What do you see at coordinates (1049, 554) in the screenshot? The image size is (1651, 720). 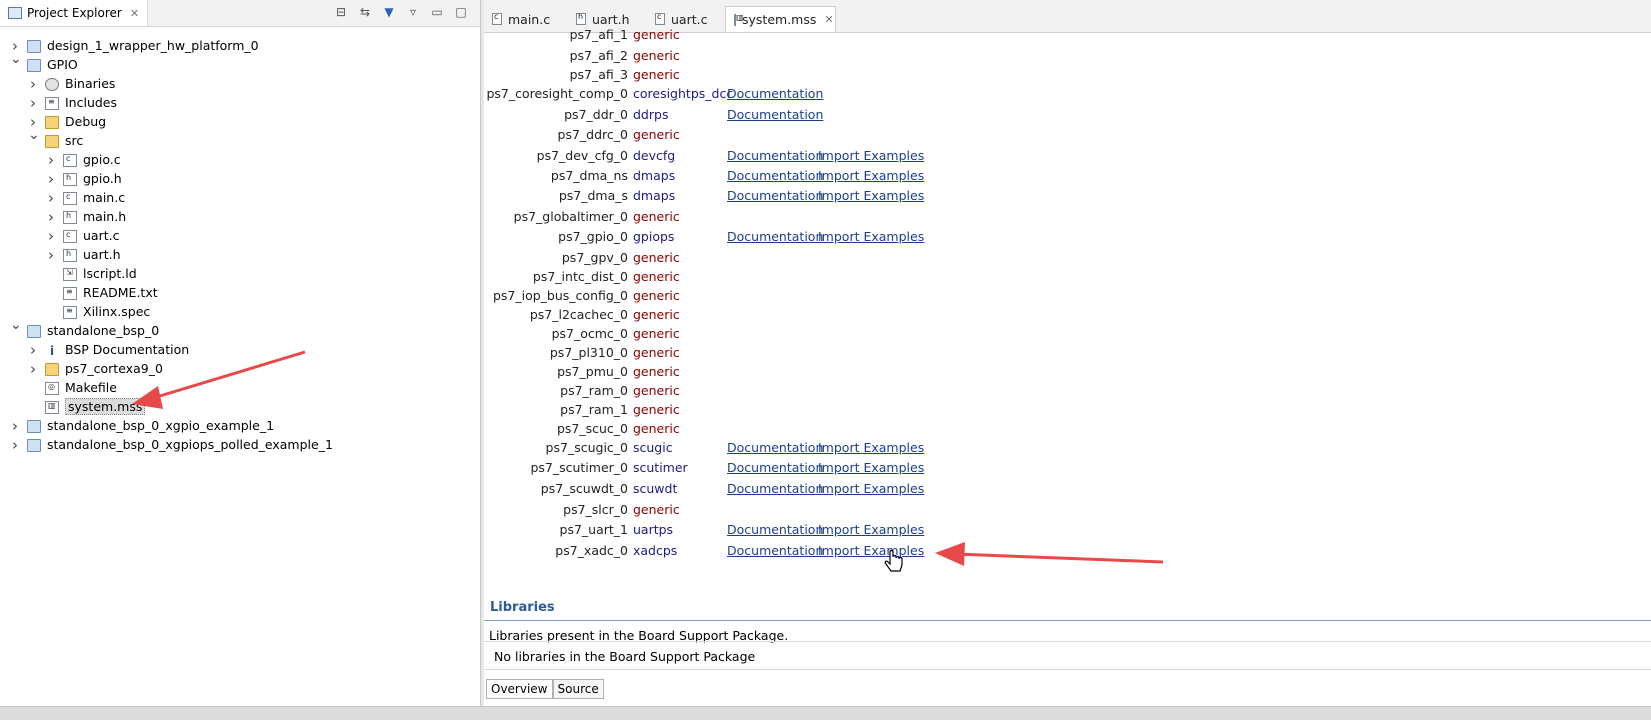 I see `annotation-arrow-uart-import` at bounding box center [1049, 554].